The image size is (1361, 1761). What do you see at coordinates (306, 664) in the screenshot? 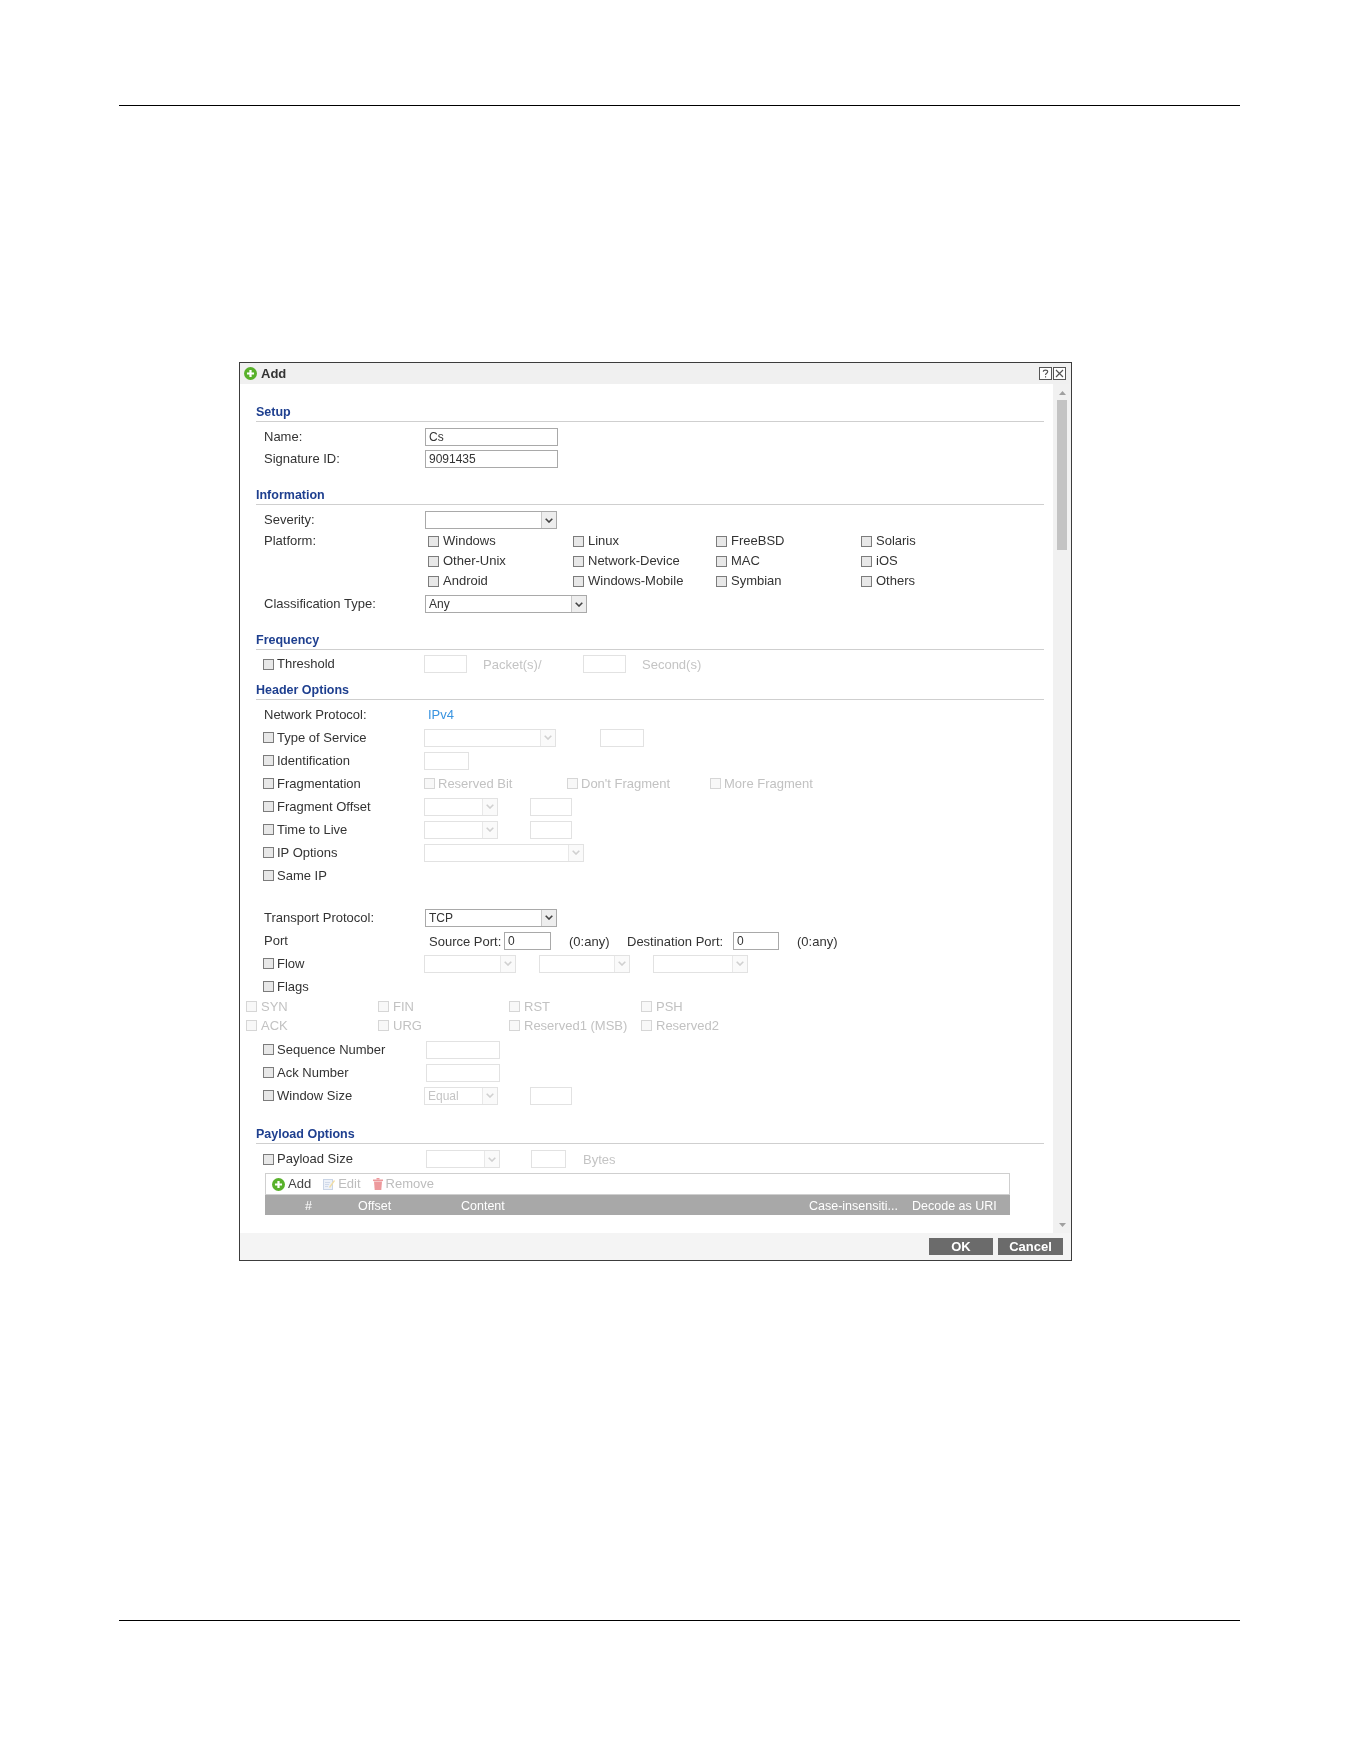
I see `option-label: Threshold` at bounding box center [306, 664].